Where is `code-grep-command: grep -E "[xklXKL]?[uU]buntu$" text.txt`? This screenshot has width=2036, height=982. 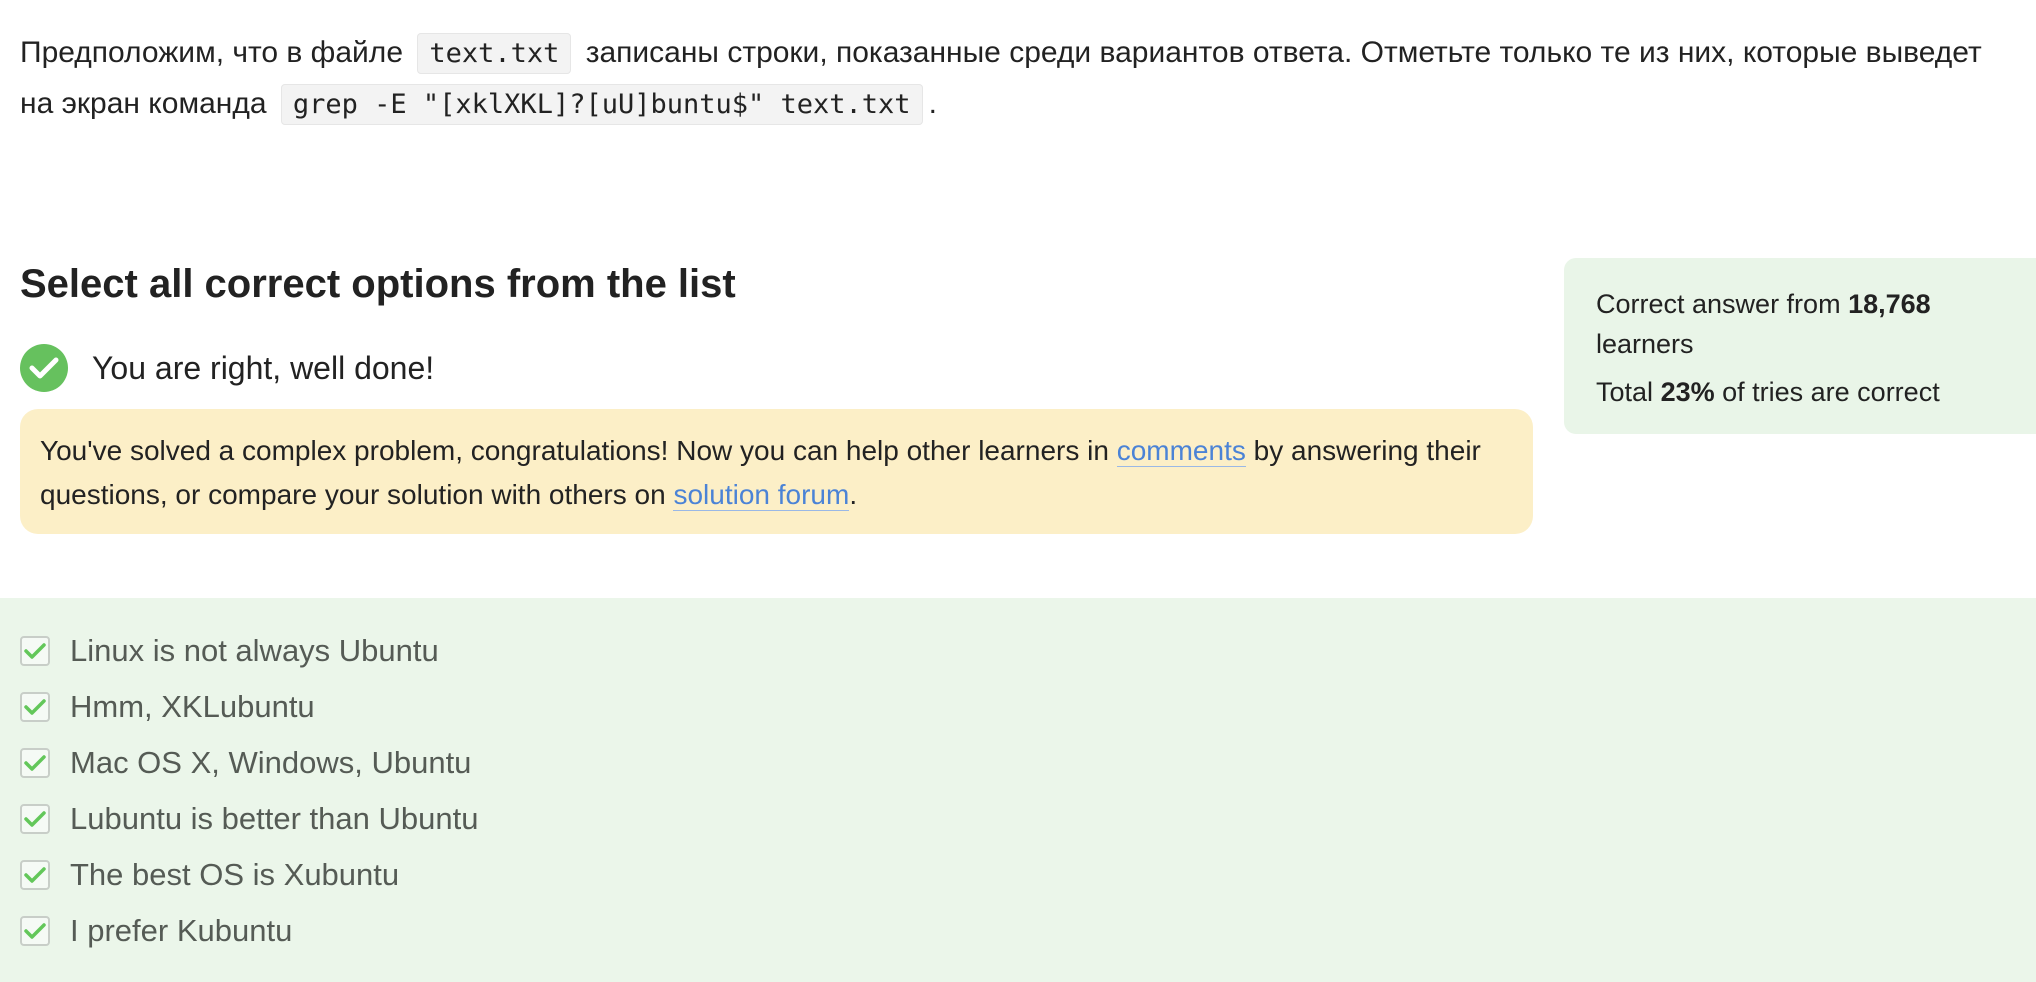 code-grep-command: grep -E "[xklXKL]?[uU]buntu$" text.txt is located at coordinates (601, 104).